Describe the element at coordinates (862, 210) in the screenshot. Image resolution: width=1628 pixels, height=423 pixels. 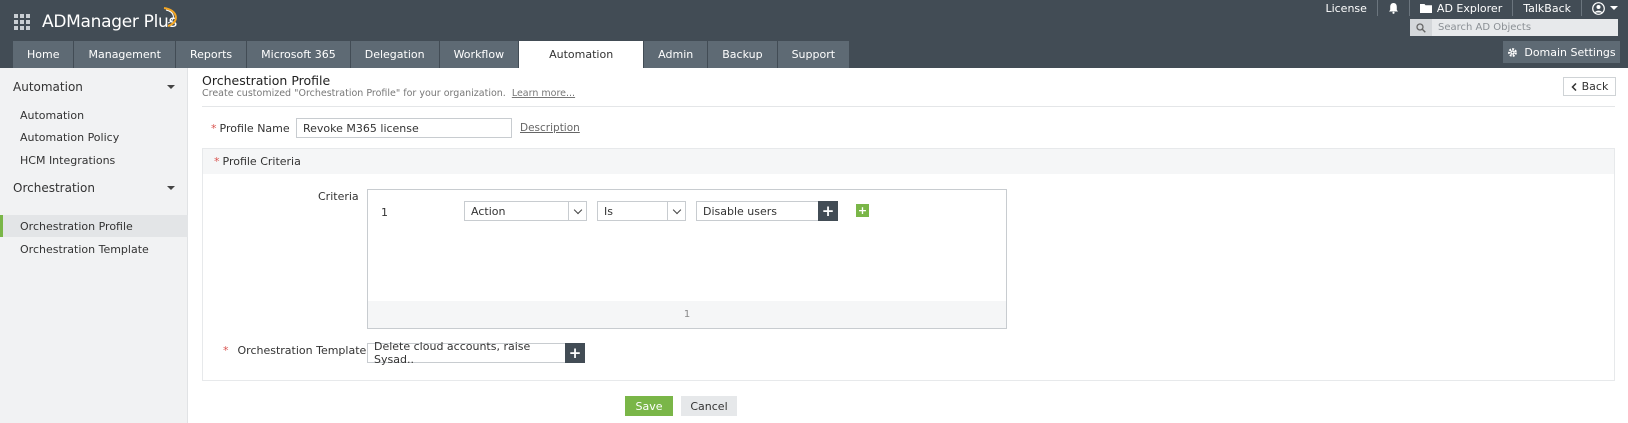
I see `add-criteria-row-button: +` at that location.